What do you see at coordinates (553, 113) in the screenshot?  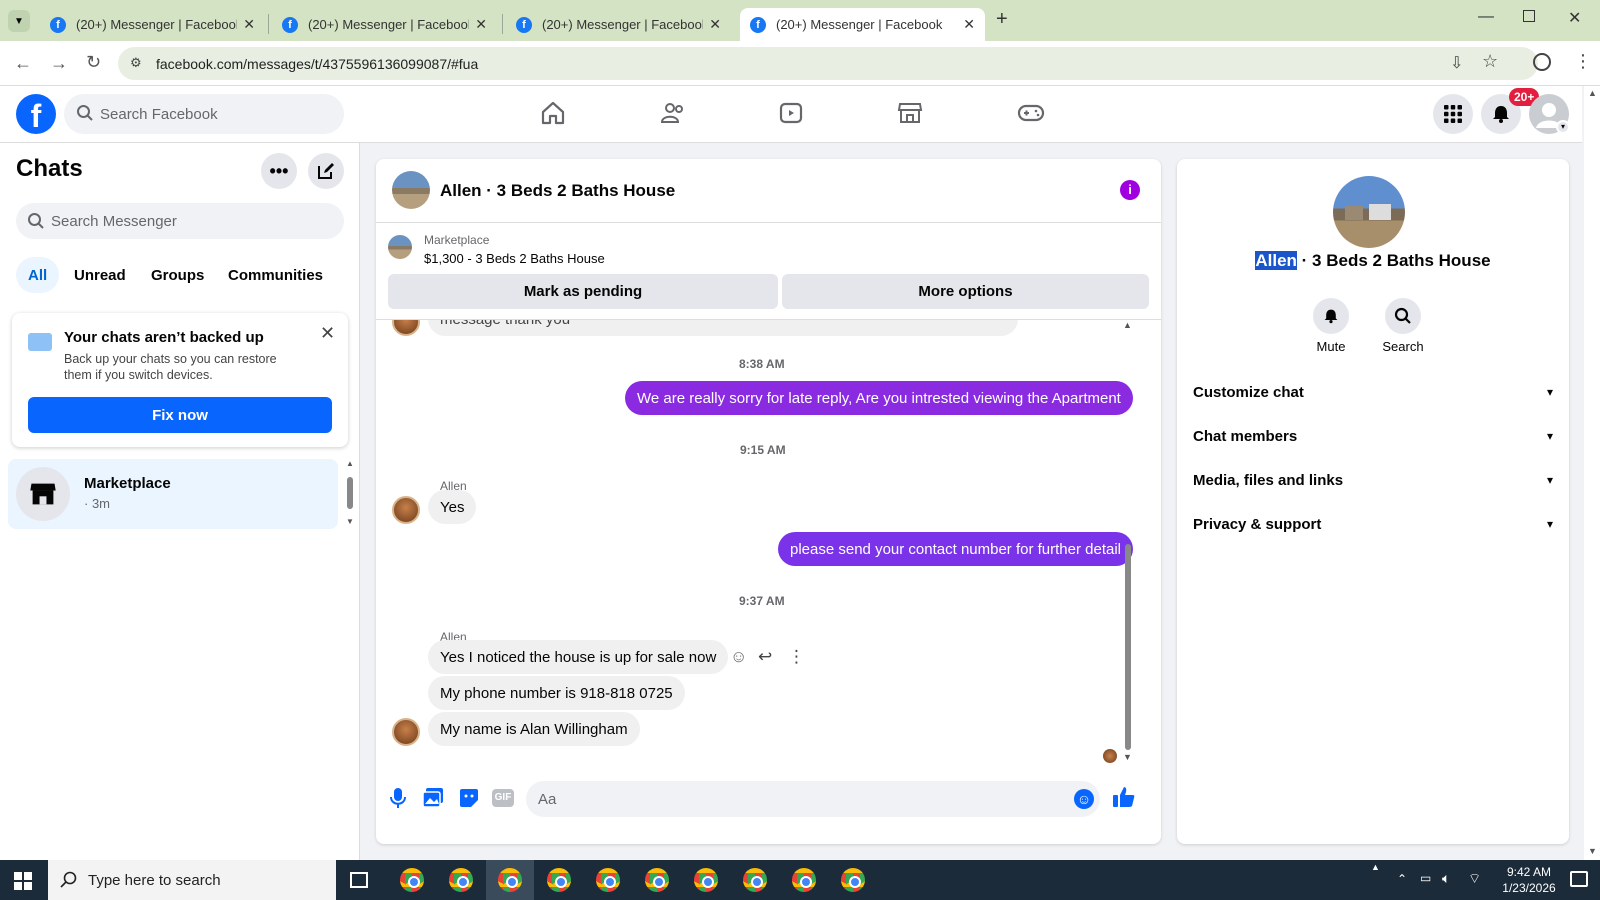 I see `home-icon` at bounding box center [553, 113].